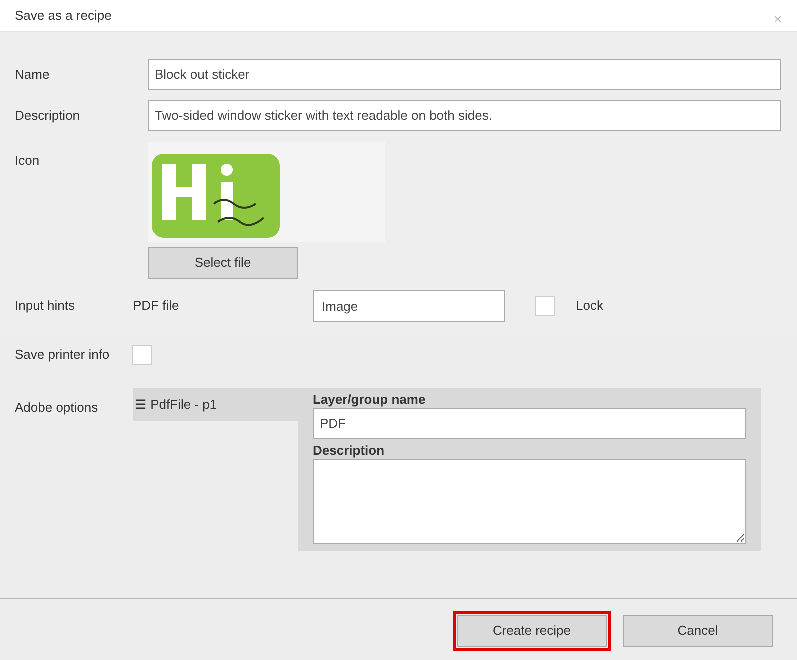 The image size is (797, 660). I want to click on dialog-button: Create recipe, so click(532, 630).